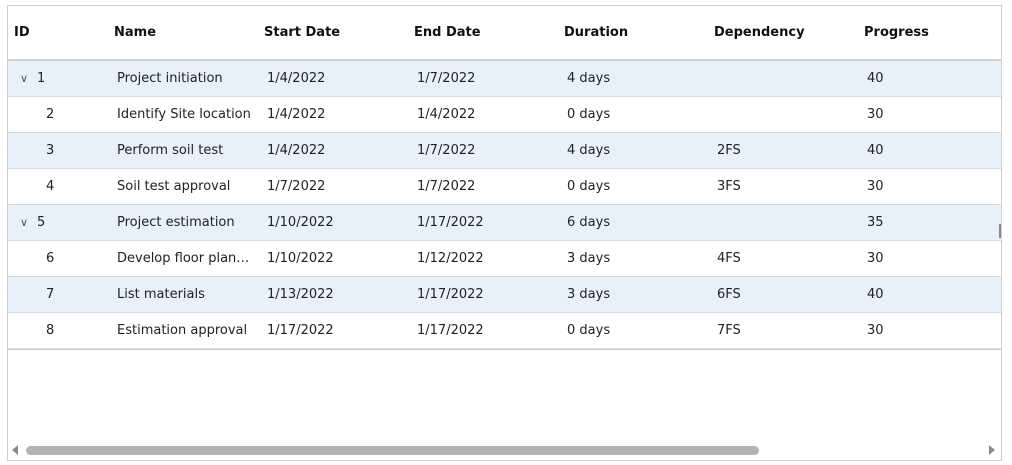  What do you see at coordinates (729, 258) in the screenshot?
I see `cell-dependency: 4FS` at bounding box center [729, 258].